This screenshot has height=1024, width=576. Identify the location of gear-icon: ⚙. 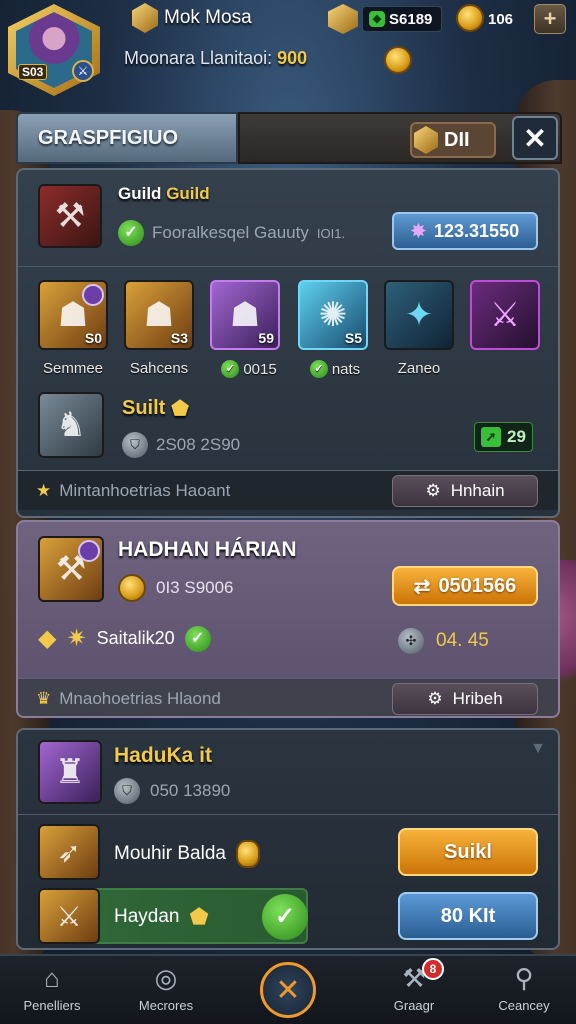
(433, 490).